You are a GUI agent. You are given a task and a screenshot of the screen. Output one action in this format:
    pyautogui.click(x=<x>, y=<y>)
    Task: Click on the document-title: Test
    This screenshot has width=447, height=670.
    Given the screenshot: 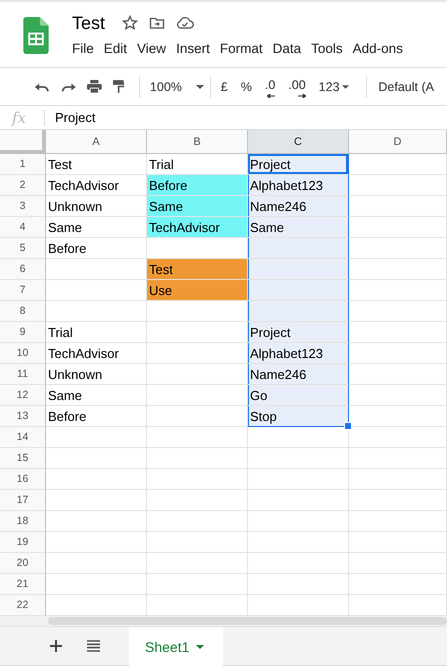 What is the action you would take?
    pyautogui.click(x=89, y=23)
    